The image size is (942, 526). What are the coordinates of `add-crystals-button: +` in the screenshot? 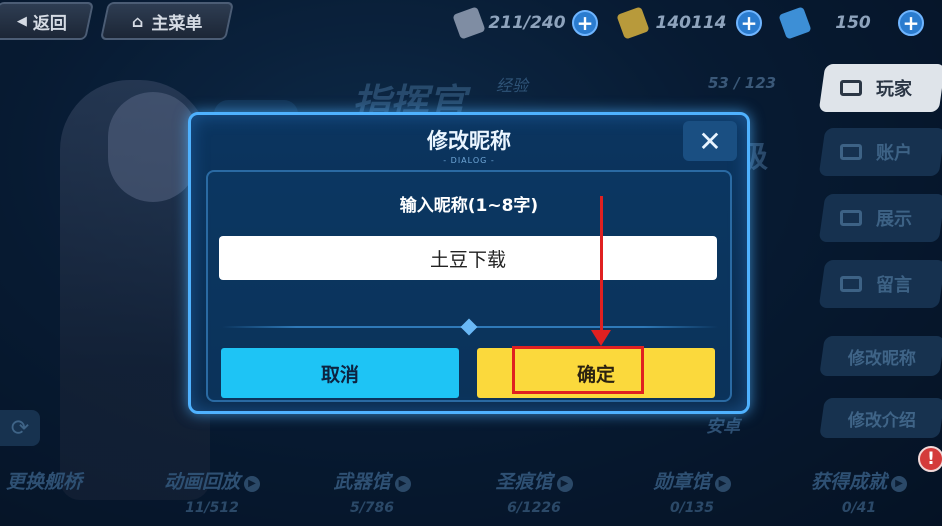 It's located at (911, 23).